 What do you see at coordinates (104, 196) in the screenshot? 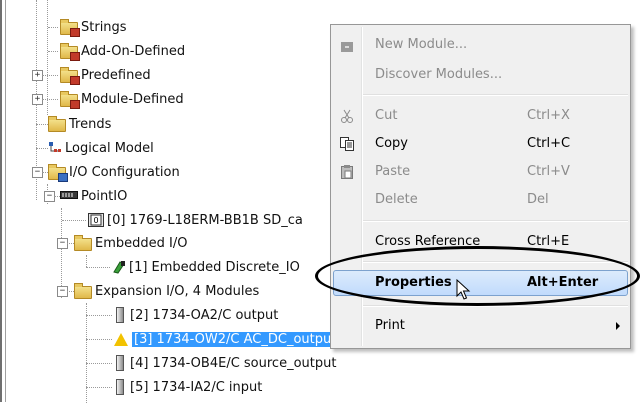
I see `tree-item-label: PointIO` at bounding box center [104, 196].